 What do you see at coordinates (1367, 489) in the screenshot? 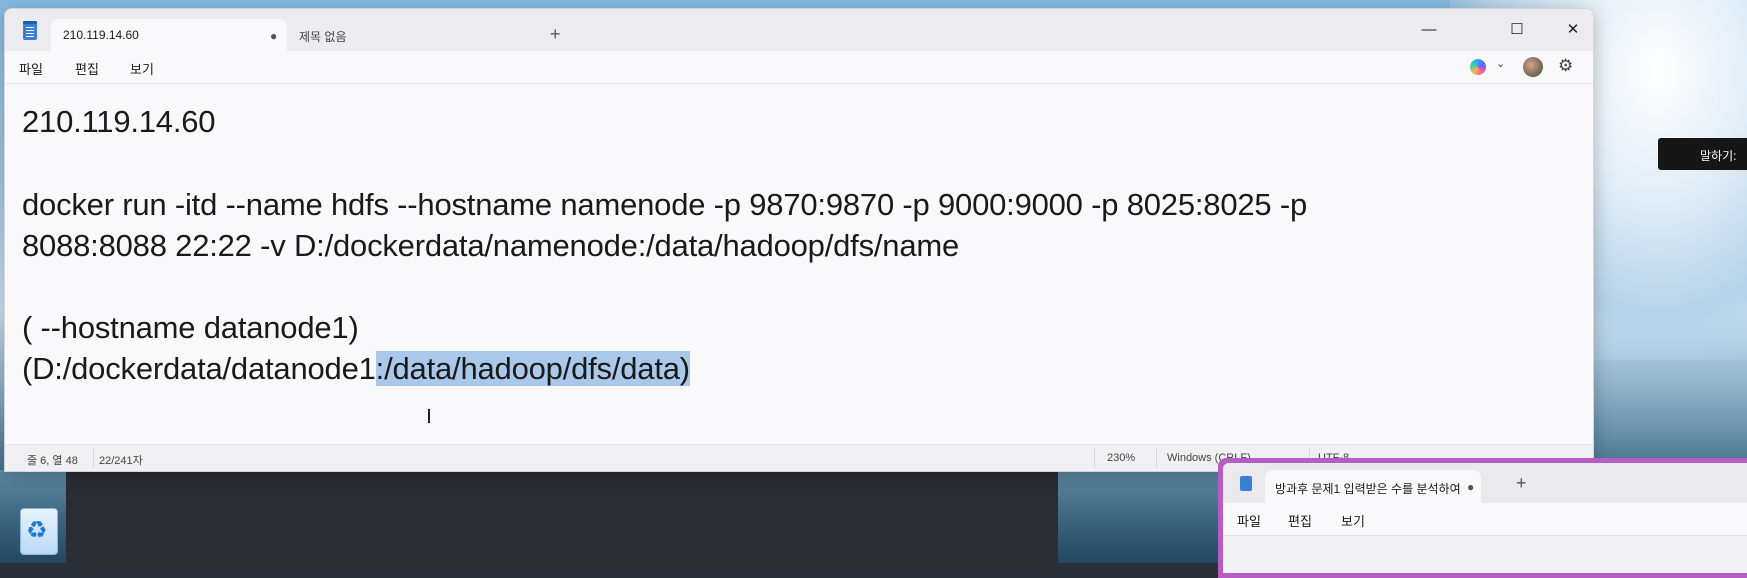
I see `second-tab-label: 방과후 문제1 입력받은 수를 분석하여` at bounding box center [1367, 489].